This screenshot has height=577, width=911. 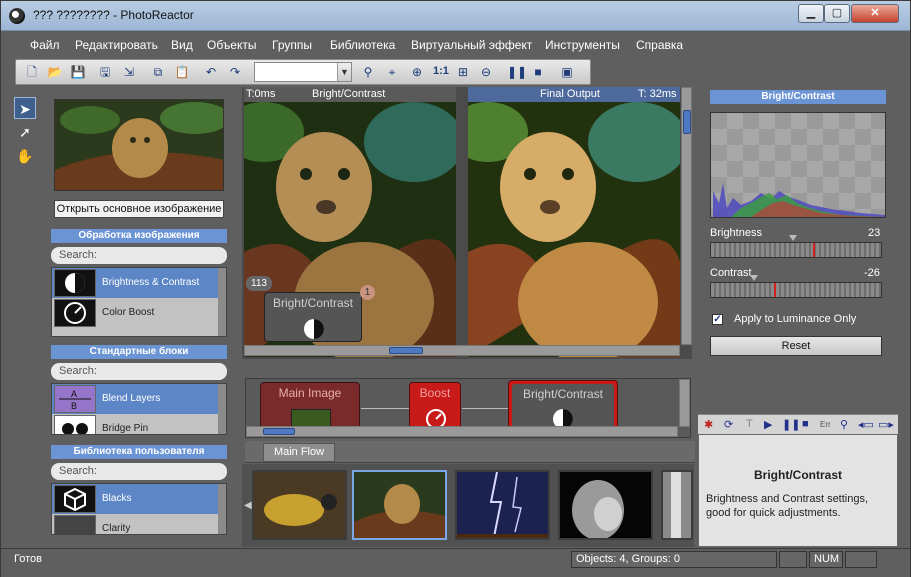 What do you see at coordinates (136, 313) in the screenshot?
I see `list-item: Color Boost` at bounding box center [136, 313].